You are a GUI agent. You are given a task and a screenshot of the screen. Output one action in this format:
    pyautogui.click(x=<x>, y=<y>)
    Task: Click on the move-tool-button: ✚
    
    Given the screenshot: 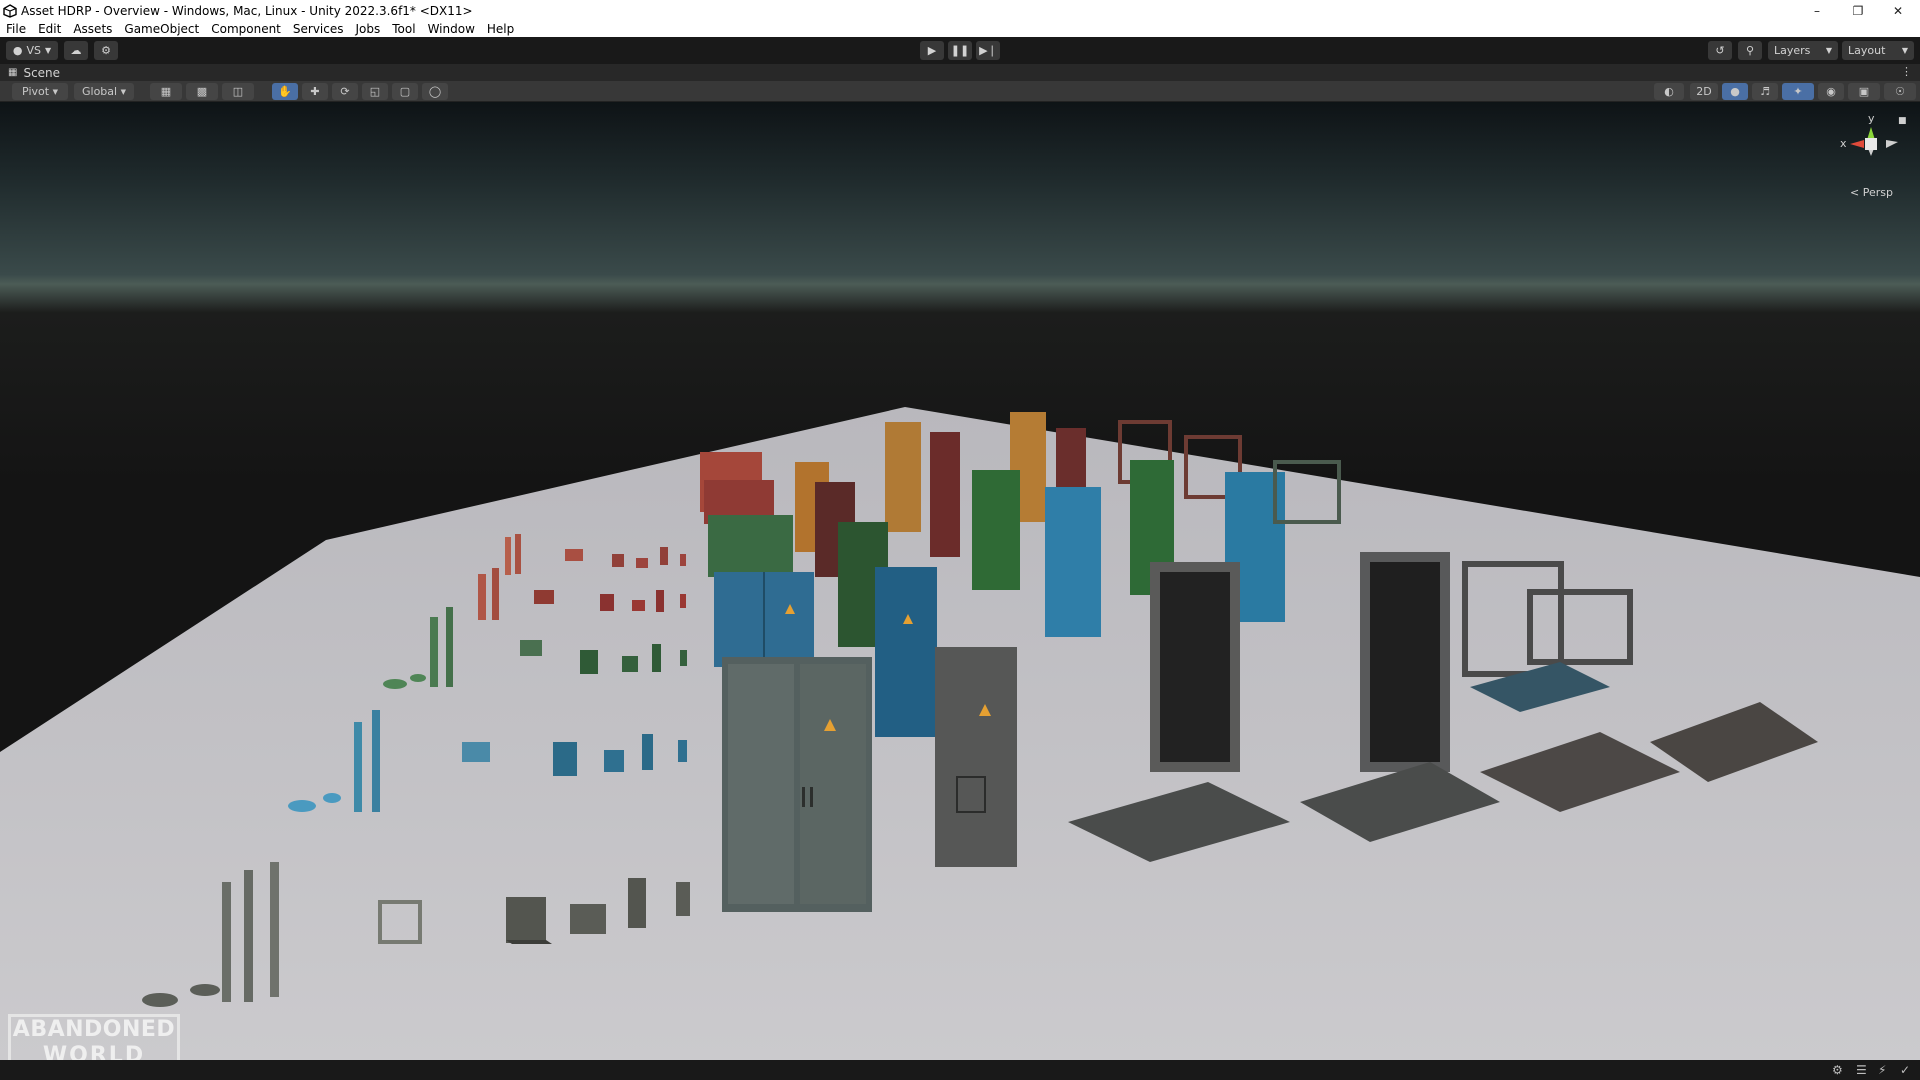 What is the action you would take?
    pyautogui.click(x=315, y=91)
    